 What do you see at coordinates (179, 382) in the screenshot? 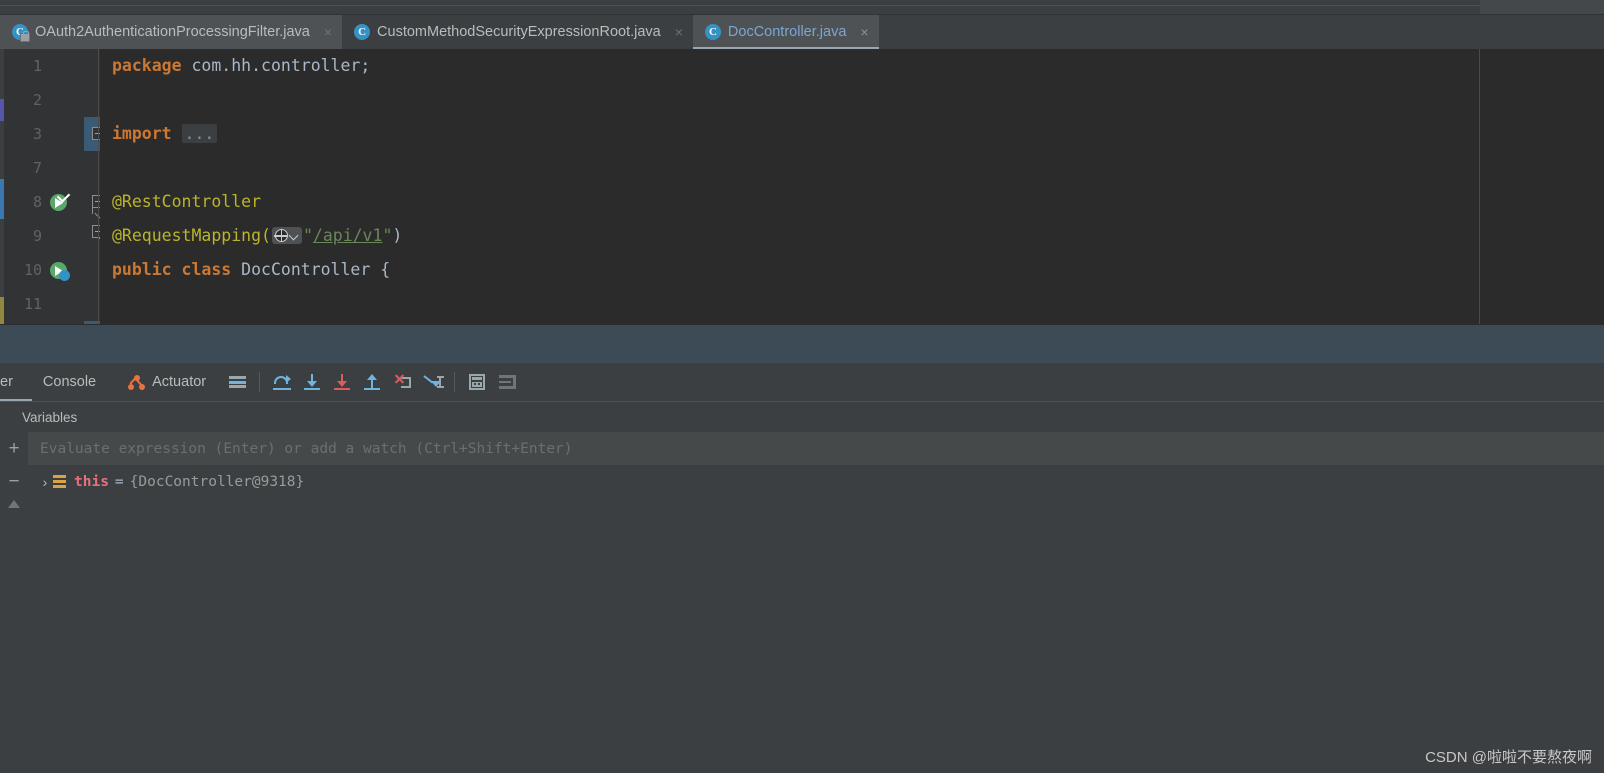
I see `debug-tab-label: Actuator` at bounding box center [179, 382].